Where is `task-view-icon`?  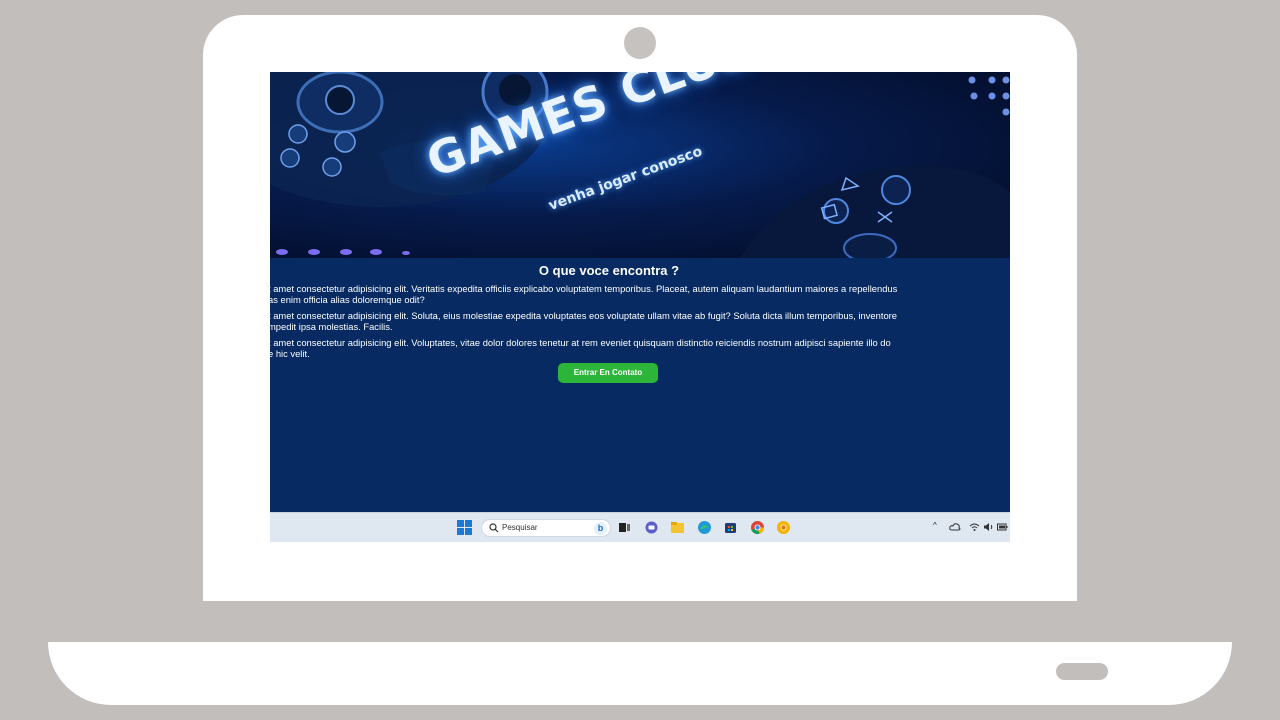 task-view-icon is located at coordinates (624, 527).